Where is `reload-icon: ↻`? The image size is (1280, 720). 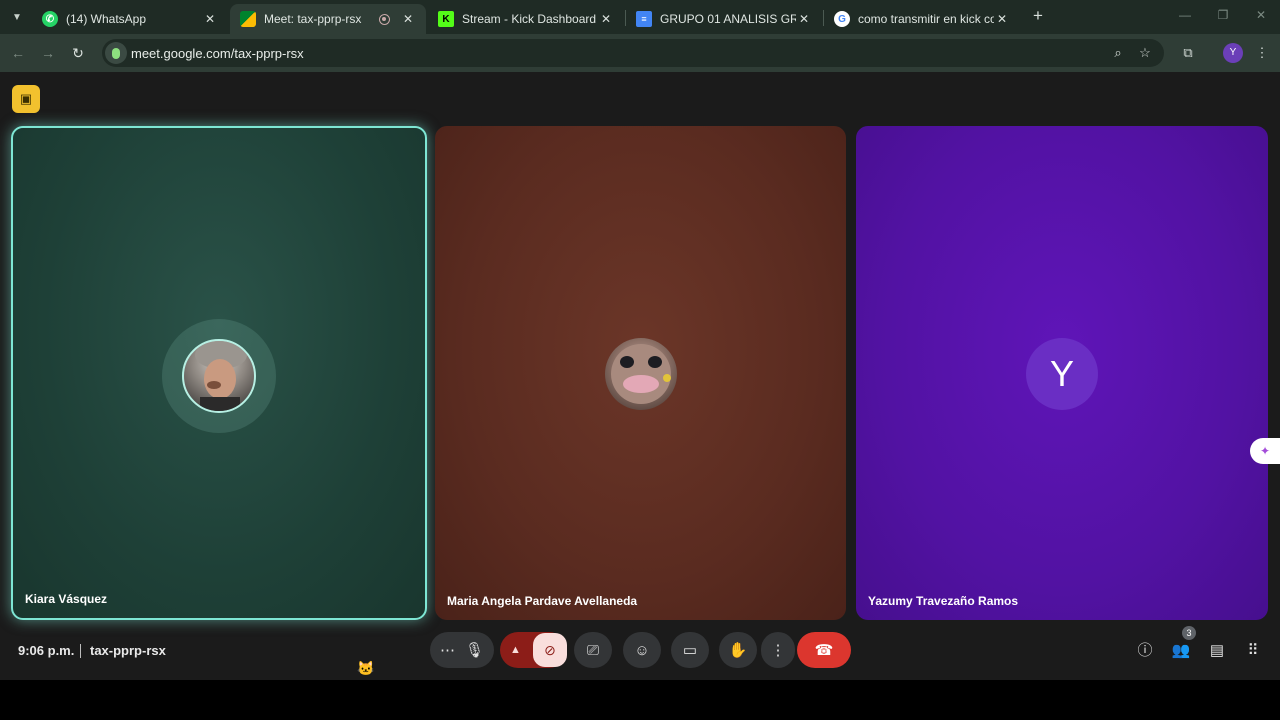 reload-icon: ↻ is located at coordinates (78, 53).